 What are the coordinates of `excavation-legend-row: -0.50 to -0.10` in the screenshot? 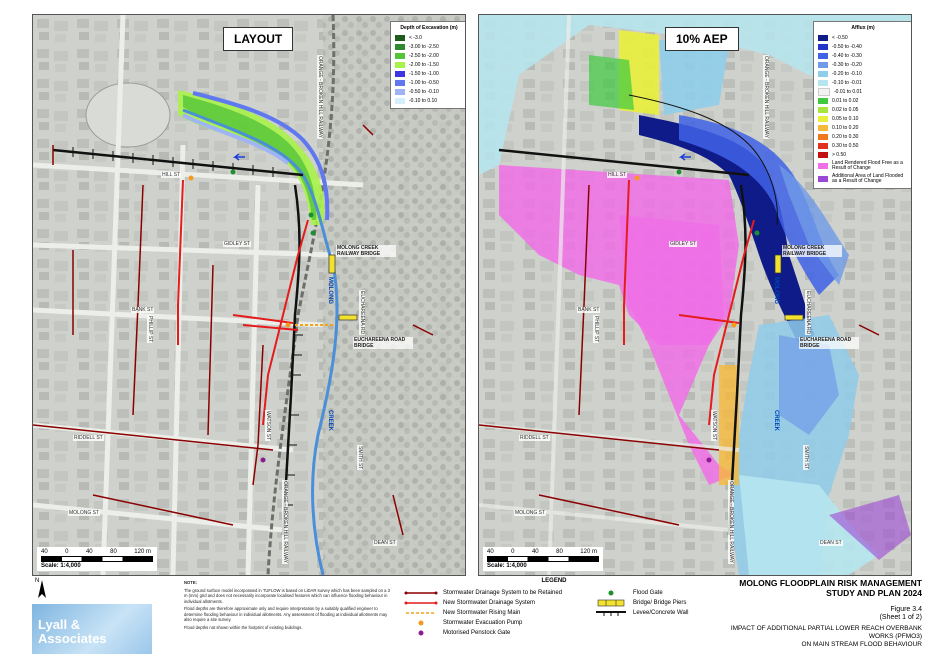 It's located at (429, 91).